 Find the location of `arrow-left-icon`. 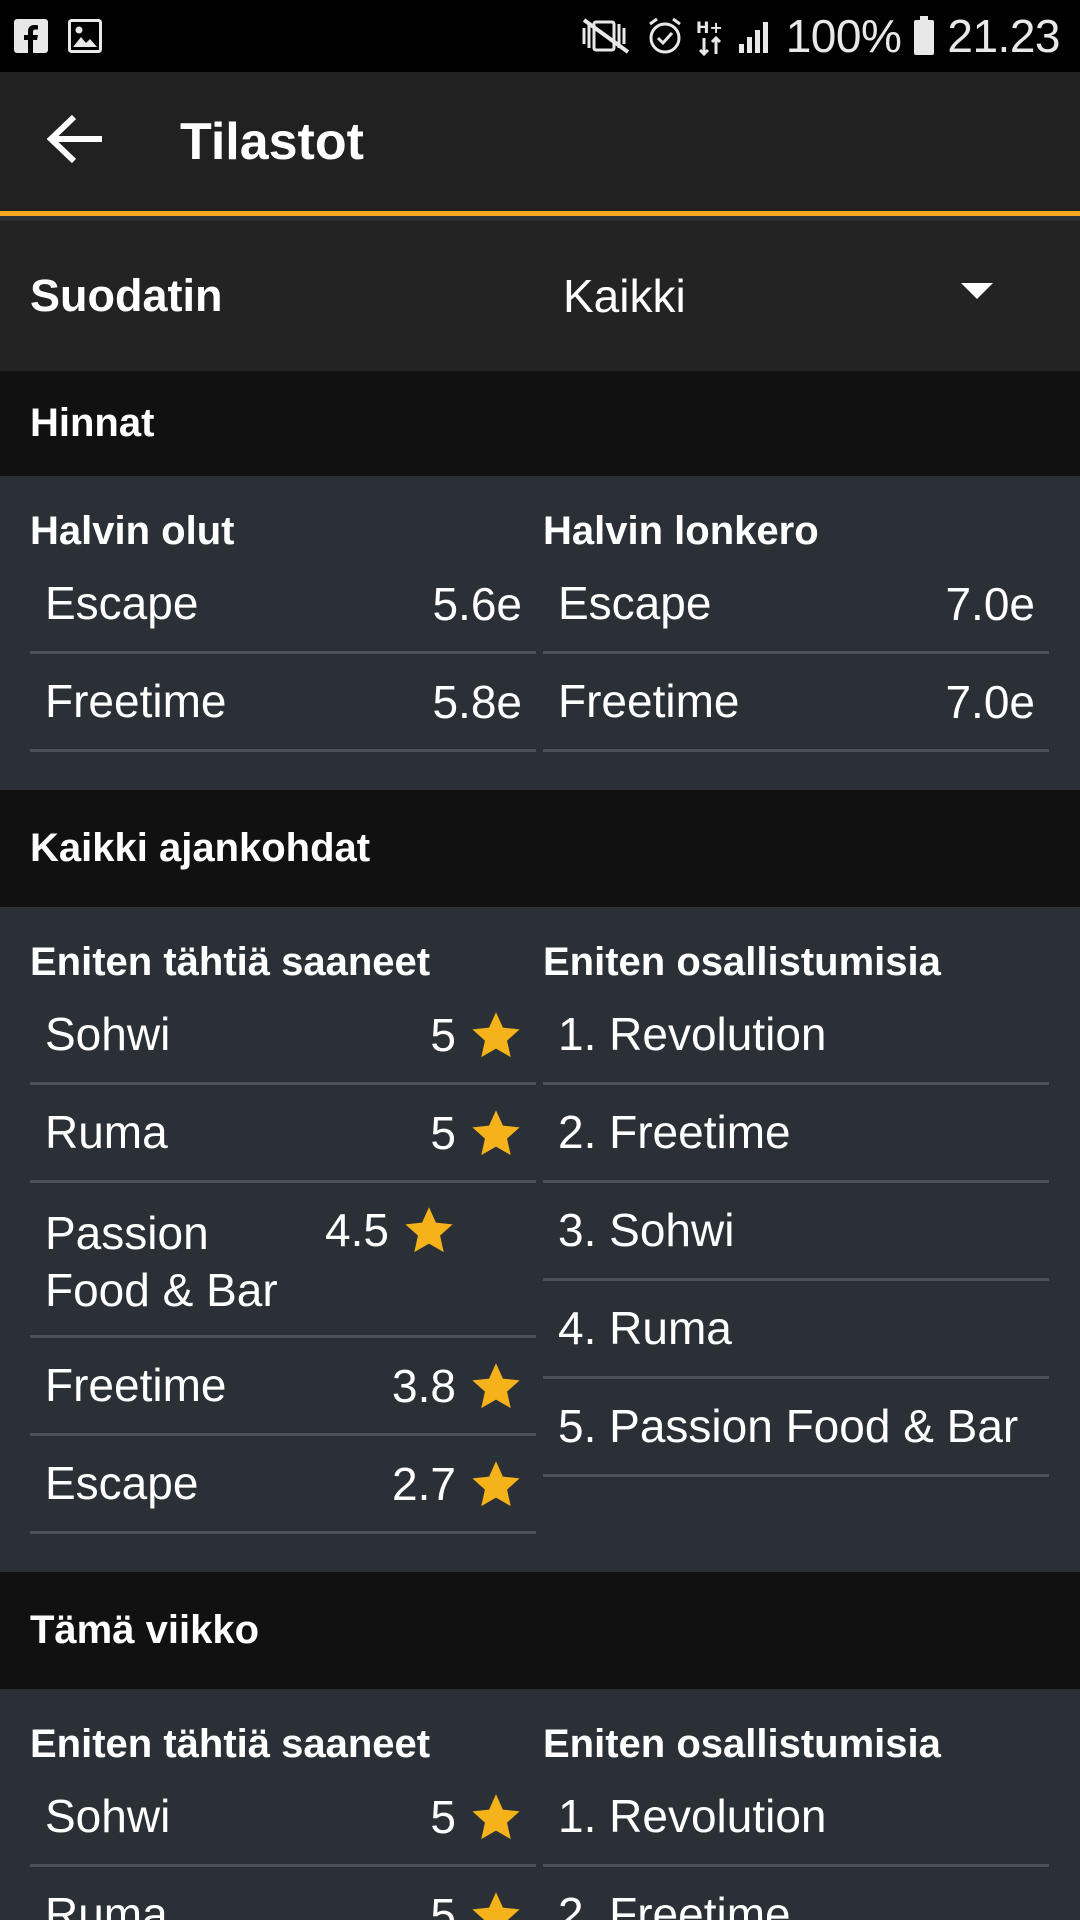

arrow-left-icon is located at coordinates (75, 141).